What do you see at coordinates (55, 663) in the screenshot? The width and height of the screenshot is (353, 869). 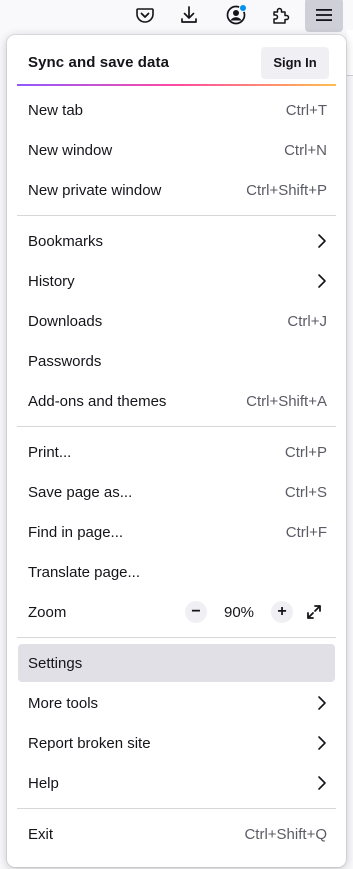 I see `menu-item-label: Settings` at bounding box center [55, 663].